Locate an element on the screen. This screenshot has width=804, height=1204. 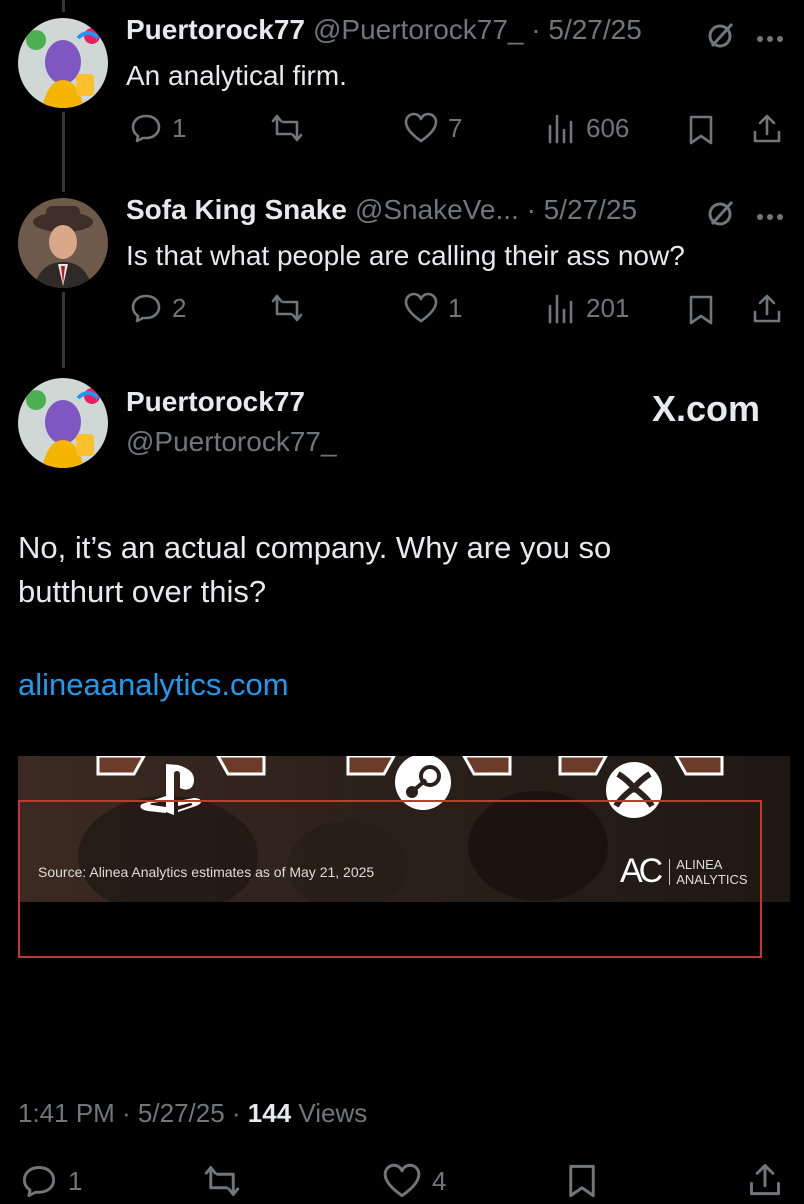
author-name: Sofa King Snake is located at coordinates (236, 210).